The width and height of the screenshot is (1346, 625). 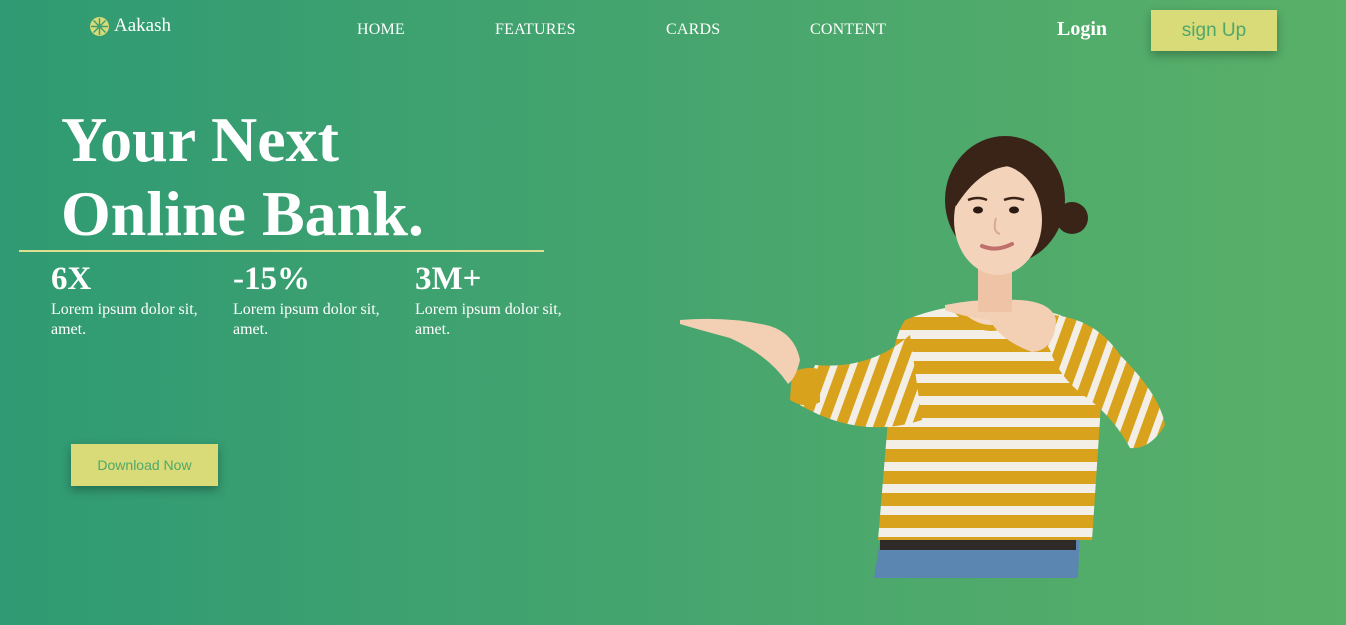 What do you see at coordinates (71, 279) in the screenshot?
I see `stat-value: 6X` at bounding box center [71, 279].